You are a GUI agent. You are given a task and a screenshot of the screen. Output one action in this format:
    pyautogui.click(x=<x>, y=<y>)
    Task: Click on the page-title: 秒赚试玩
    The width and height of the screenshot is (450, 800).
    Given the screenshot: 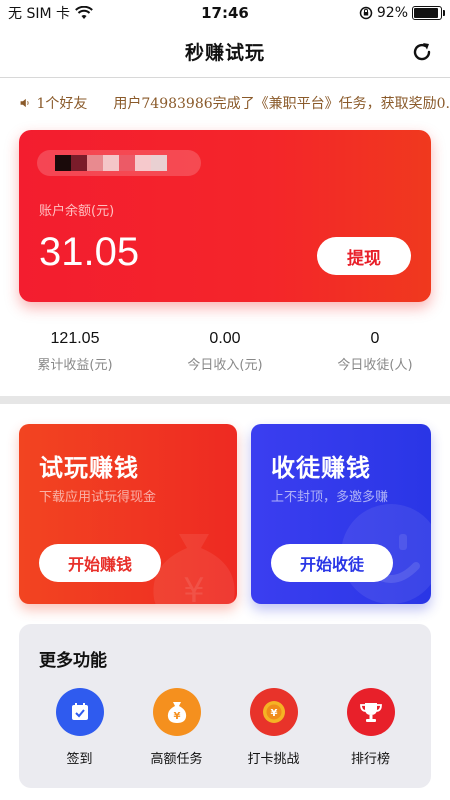 What is the action you would take?
    pyautogui.click(x=224, y=53)
    